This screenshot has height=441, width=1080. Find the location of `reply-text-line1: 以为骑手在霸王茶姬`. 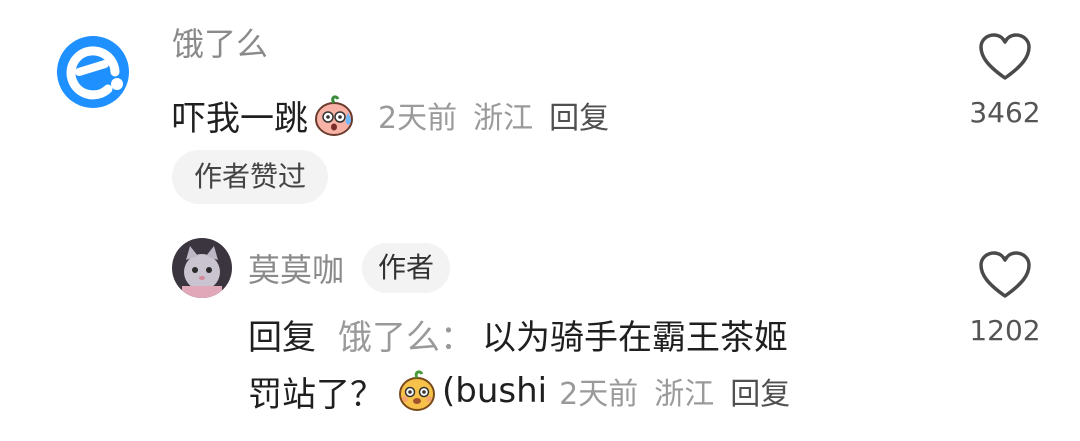

reply-text-line1: 以为骑手在霸王茶姬 is located at coordinates (635, 337).